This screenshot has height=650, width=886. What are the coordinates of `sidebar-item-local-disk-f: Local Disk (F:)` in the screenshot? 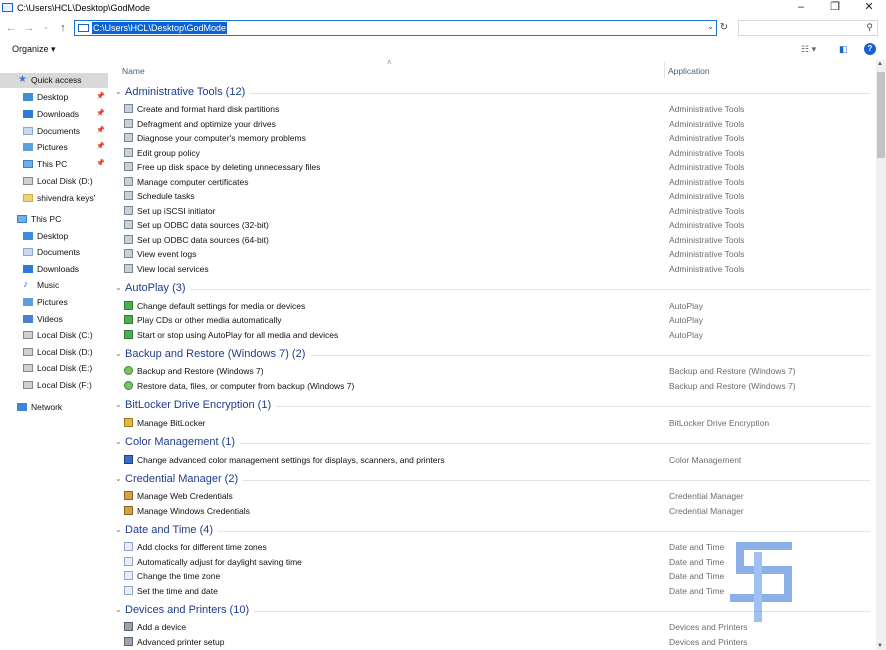 It's located at (54, 385).